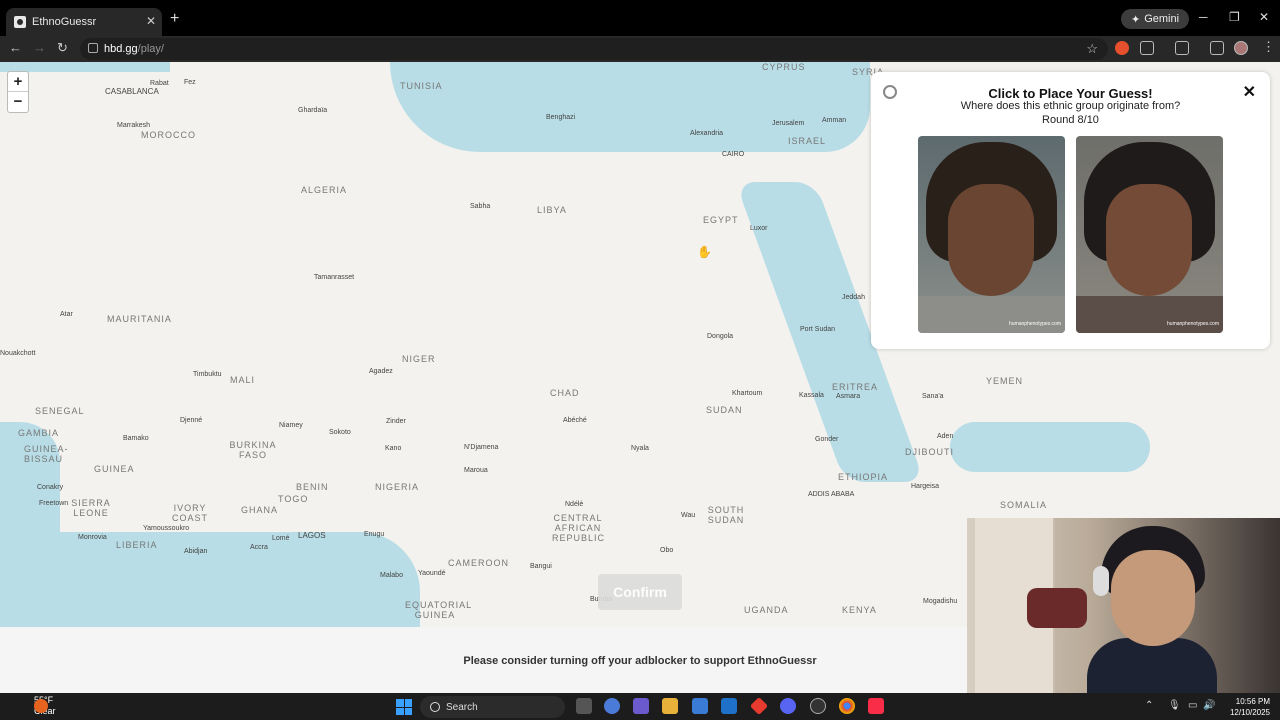  Describe the element at coordinates (575, 420) in the screenshot. I see `city-label: Abéché` at that location.